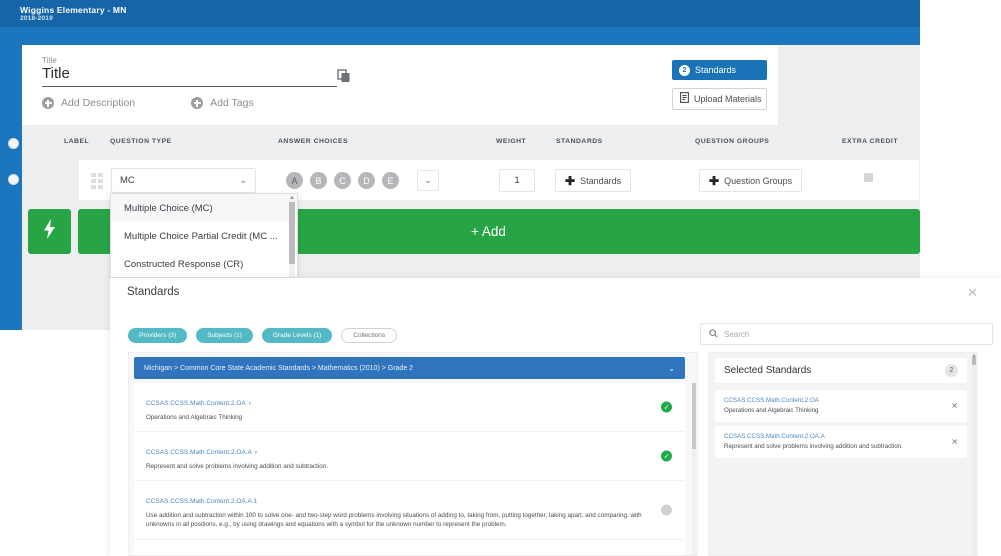  What do you see at coordinates (832, 400) in the screenshot?
I see `selected-standard-code: CCSAS.CCSS.Math.Content.2.OA` at bounding box center [832, 400].